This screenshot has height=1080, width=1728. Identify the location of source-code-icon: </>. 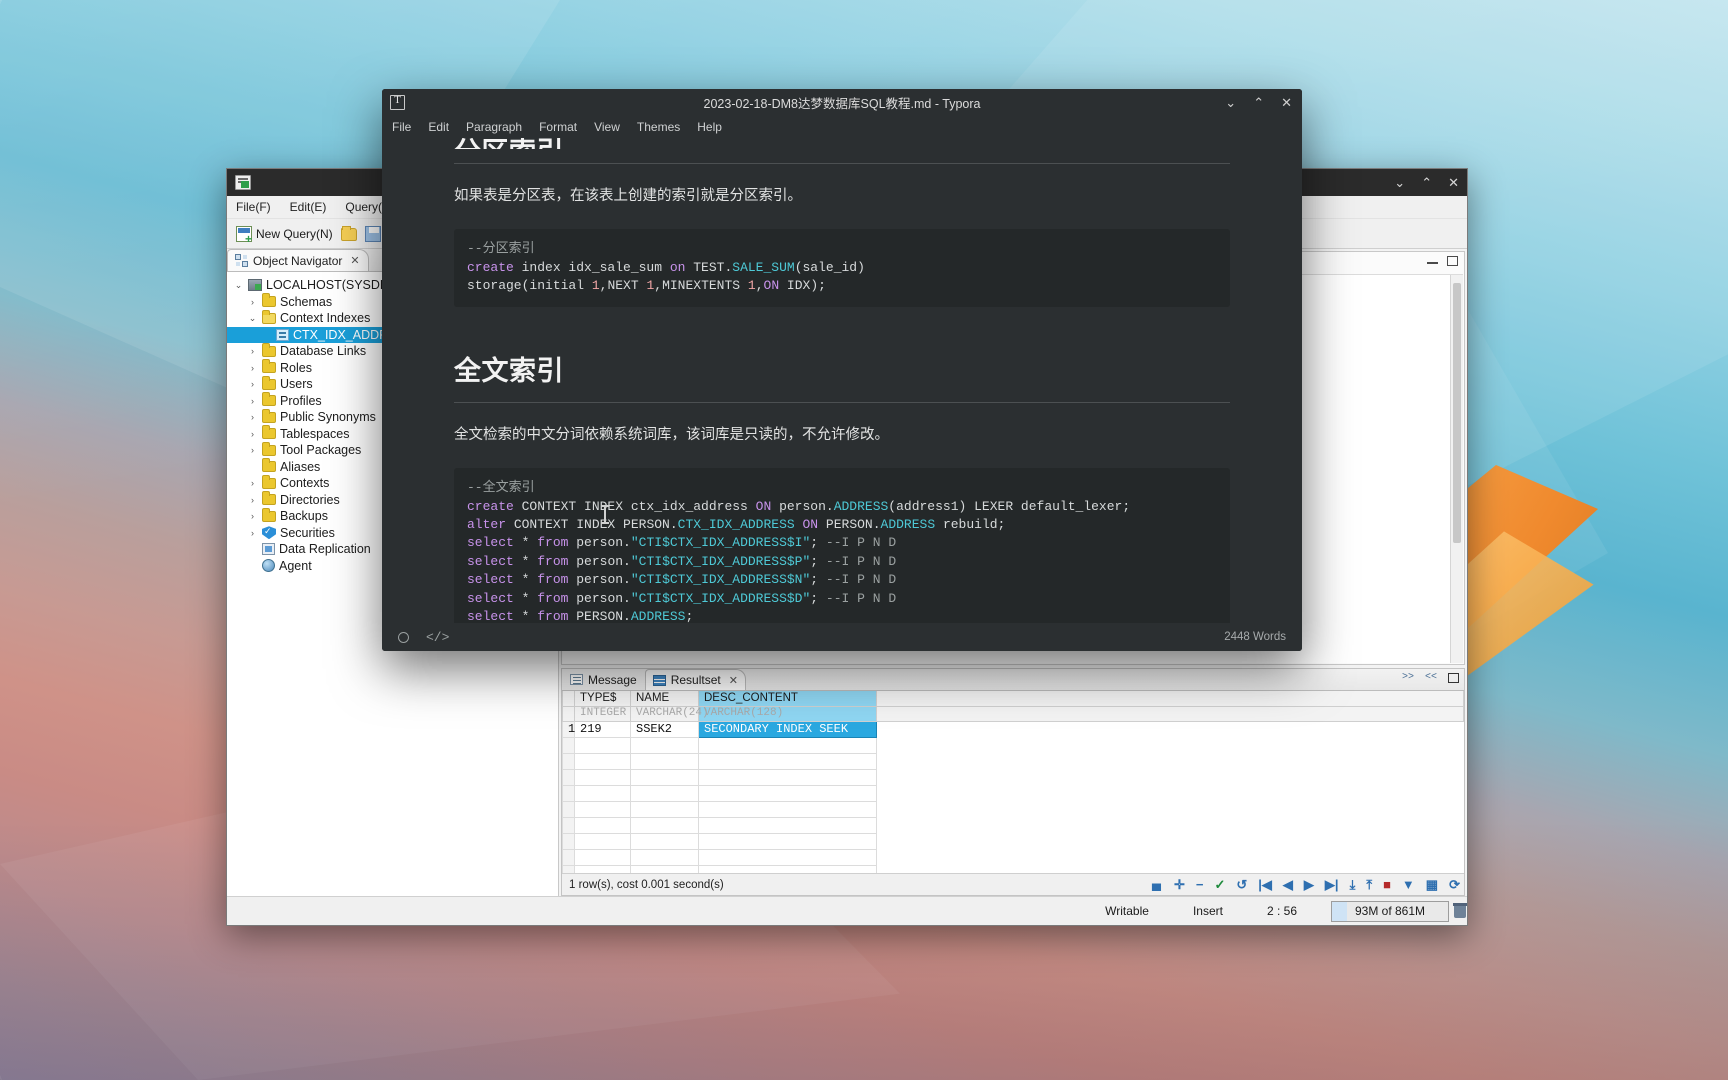
(437, 637).